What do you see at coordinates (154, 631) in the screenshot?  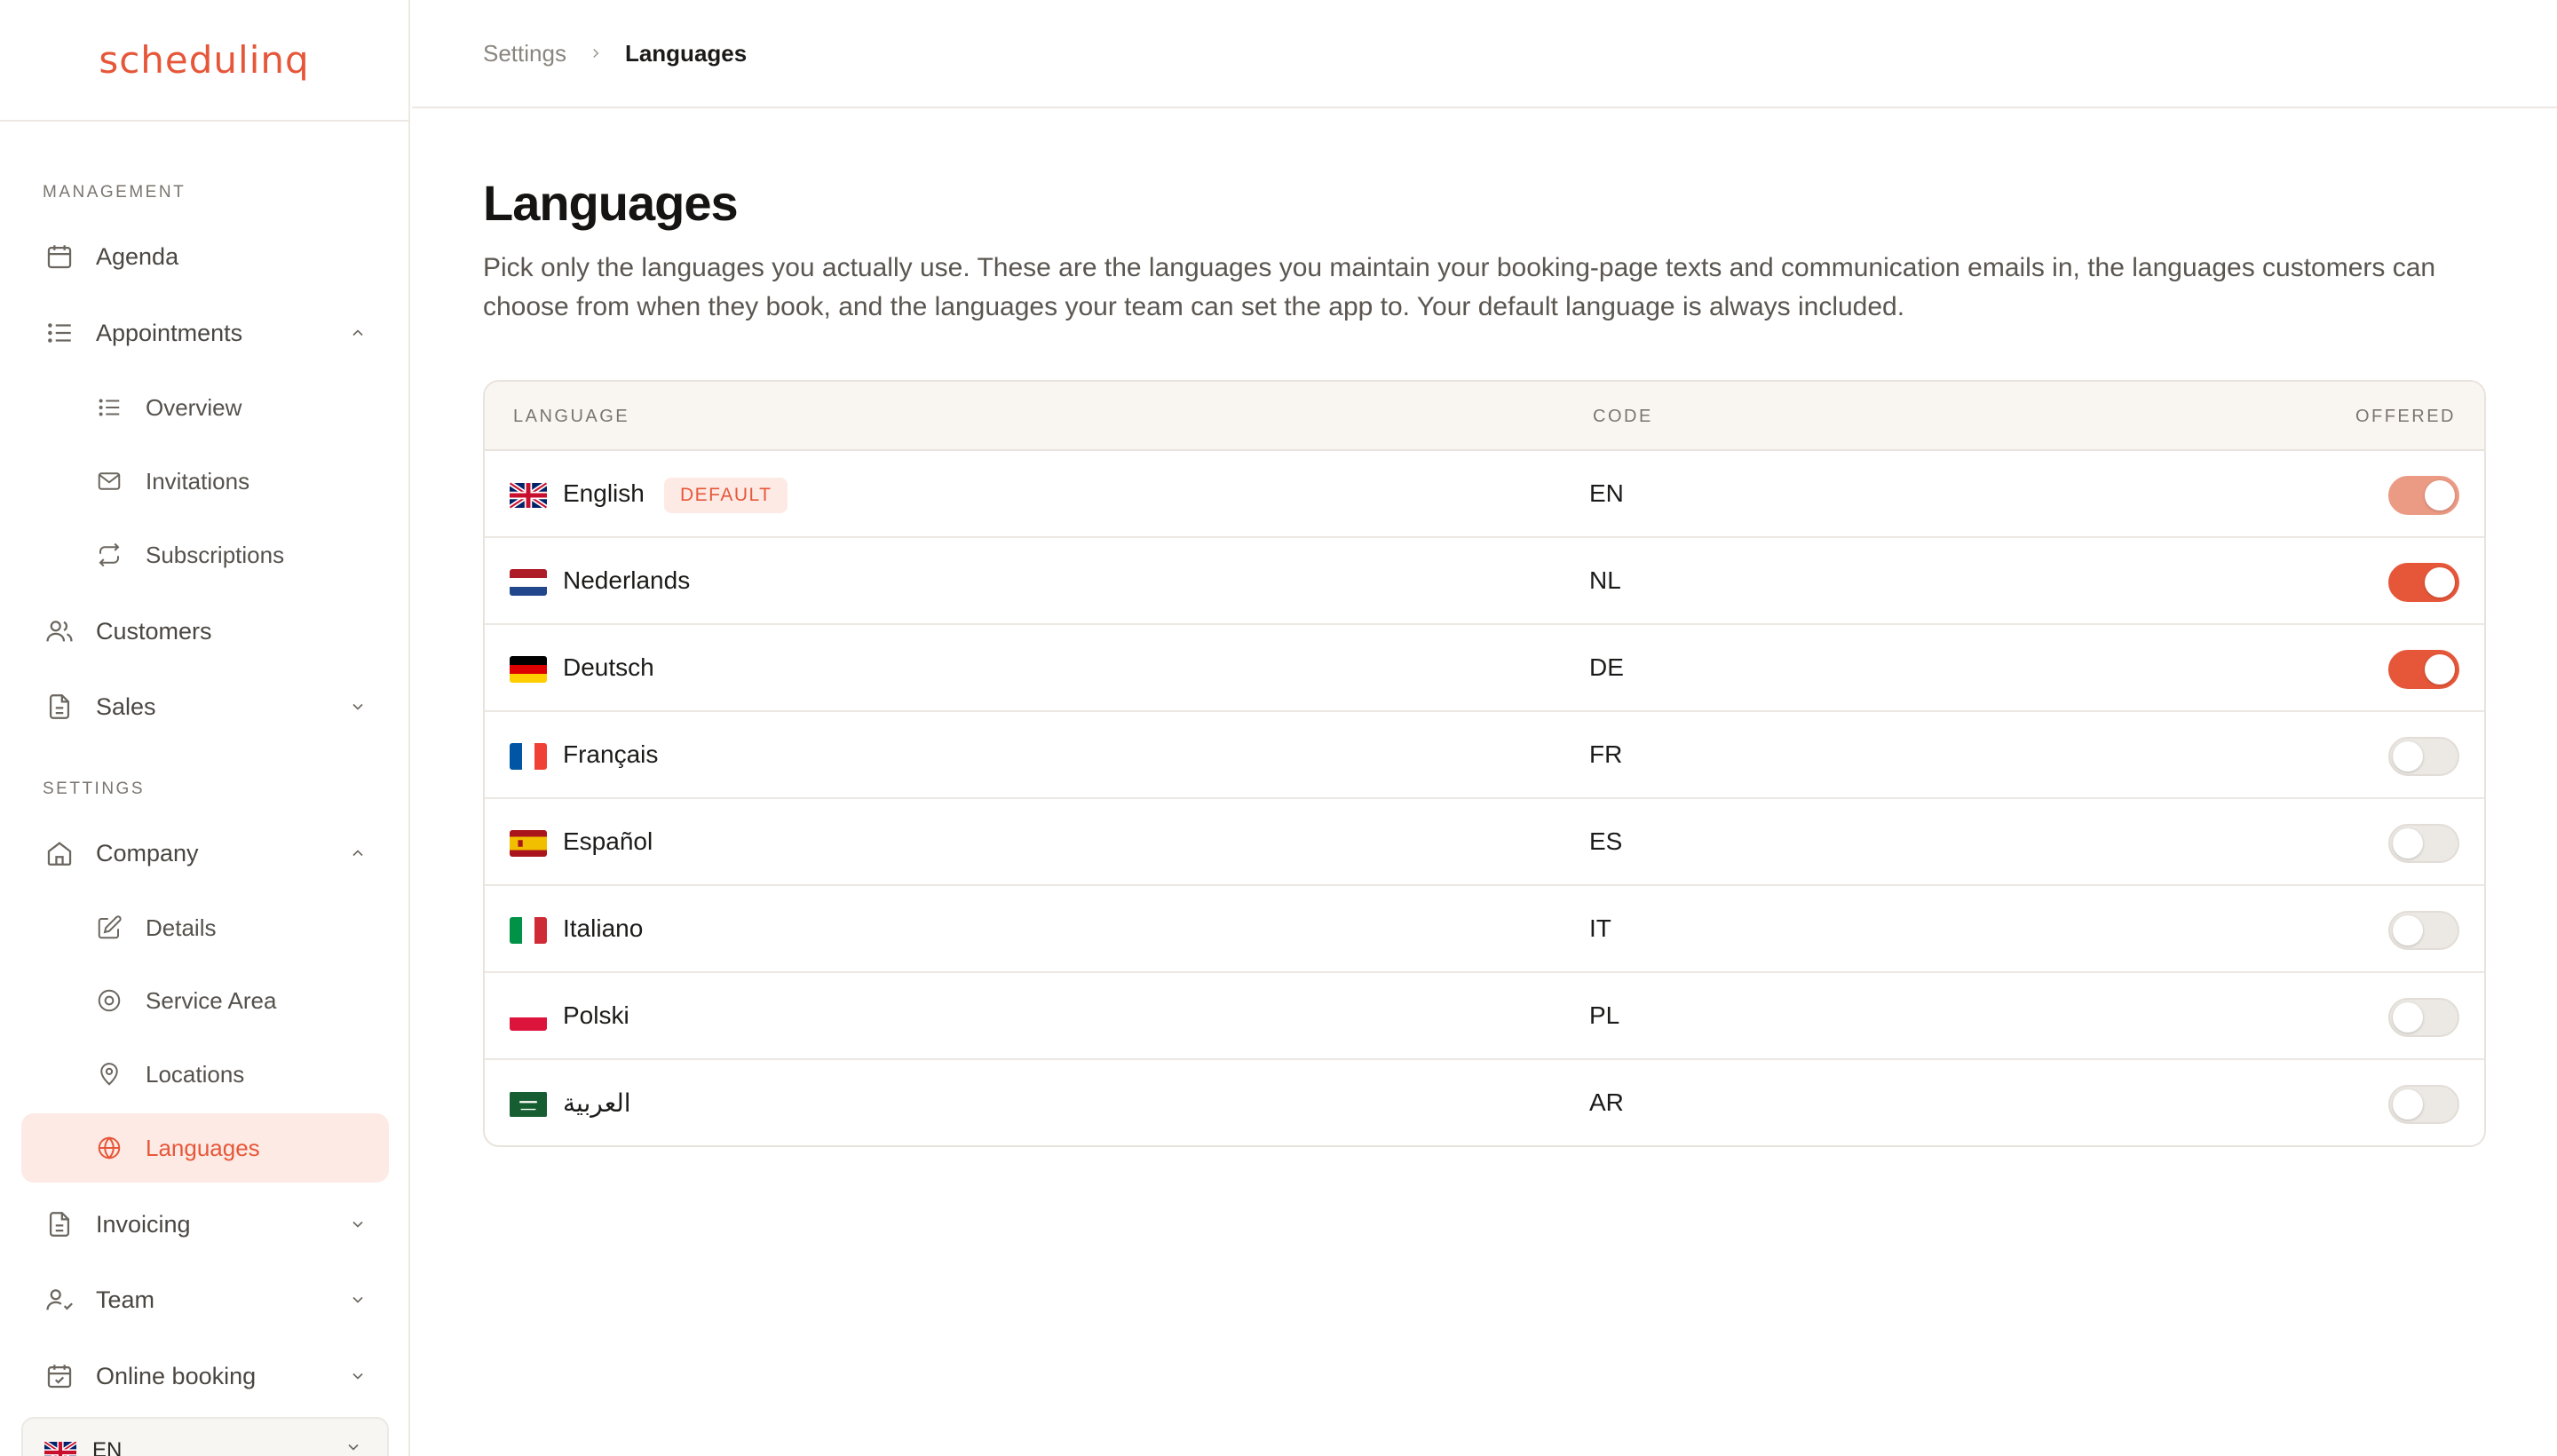 I see `sidebar-item-label: Customers` at bounding box center [154, 631].